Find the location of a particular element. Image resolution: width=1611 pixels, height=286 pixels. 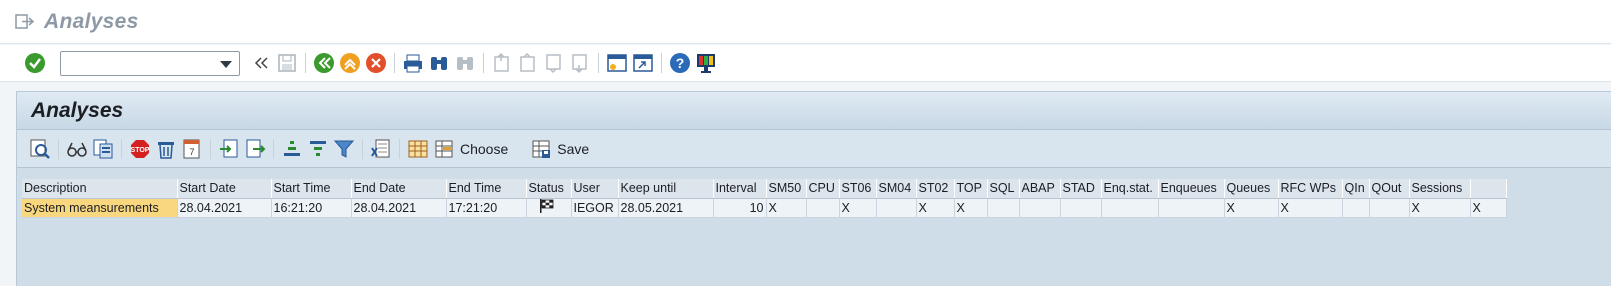

layout-icon is located at coordinates (706, 63).